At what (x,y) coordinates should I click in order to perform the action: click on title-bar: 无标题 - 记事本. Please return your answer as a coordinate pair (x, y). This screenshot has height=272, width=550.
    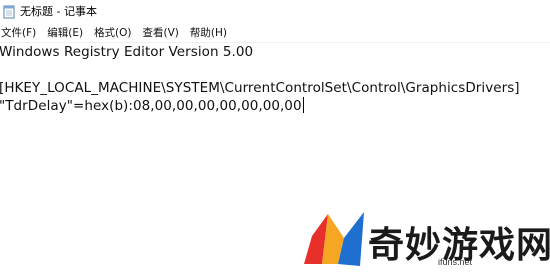
    Looking at the image, I should click on (275, 11).